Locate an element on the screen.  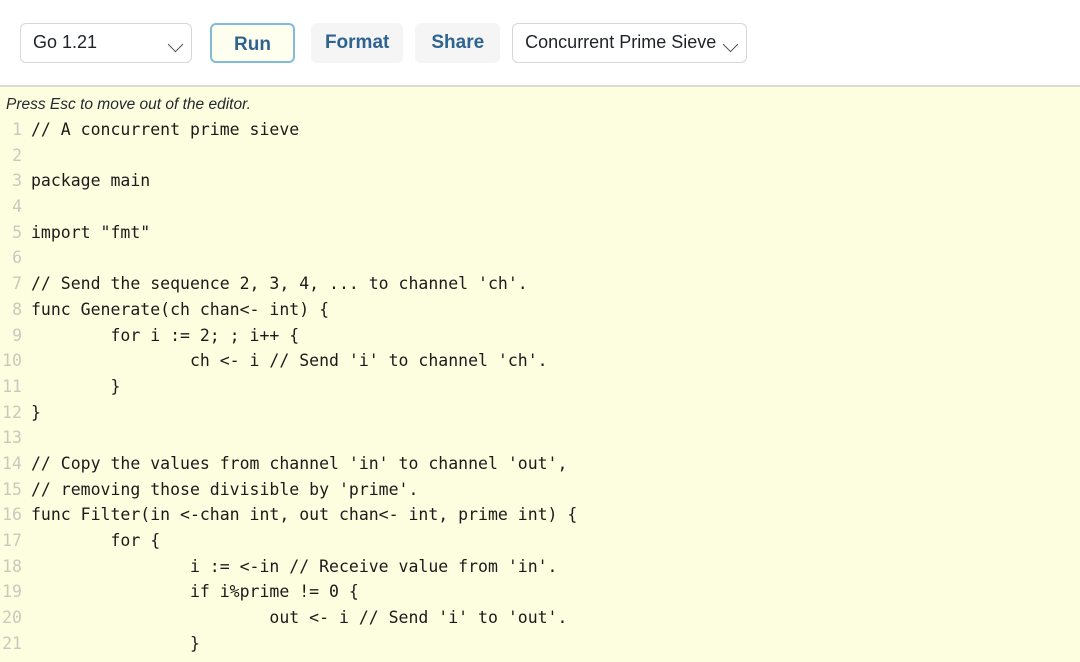
code-line: 10 ch <- i // Send 'i' to channel 'ch'. is located at coordinates (540, 361).